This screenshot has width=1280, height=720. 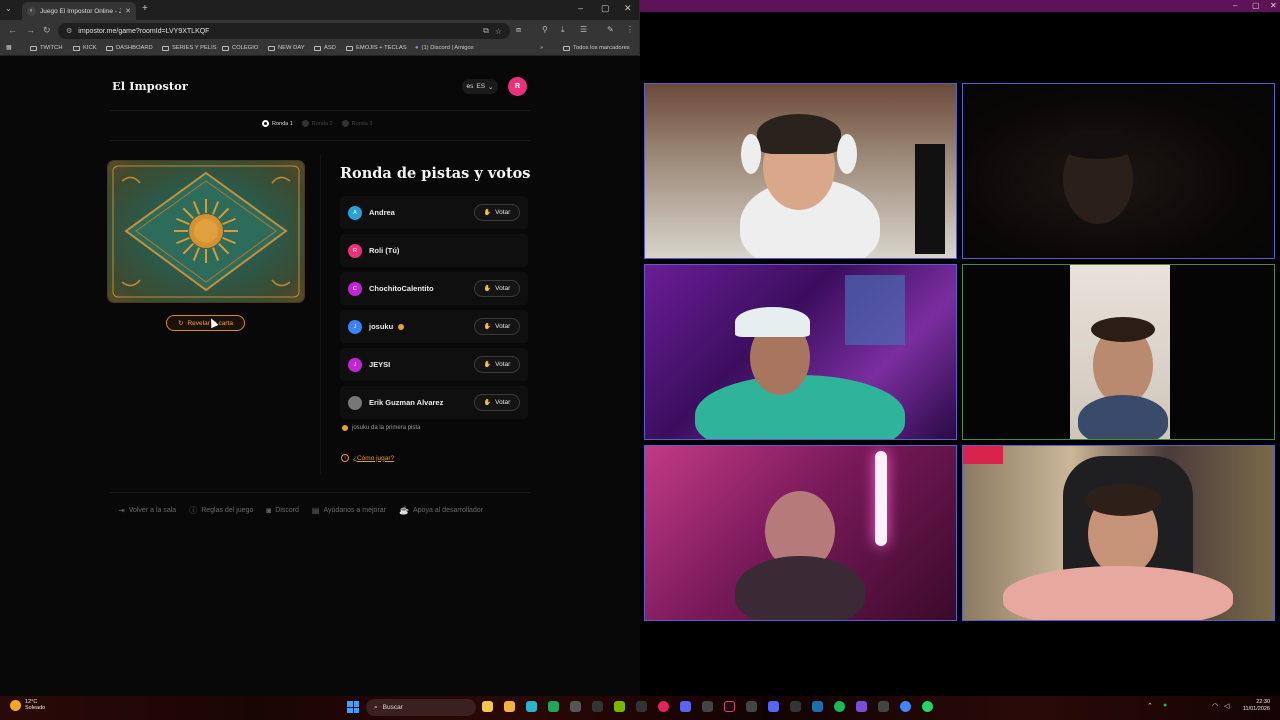 I want to click on apps-icon: ▦, so click(x=8, y=48).